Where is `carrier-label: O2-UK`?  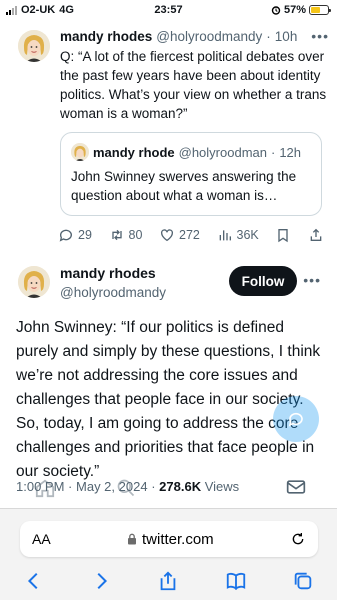 carrier-label: O2-UK is located at coordinates (38, 10).